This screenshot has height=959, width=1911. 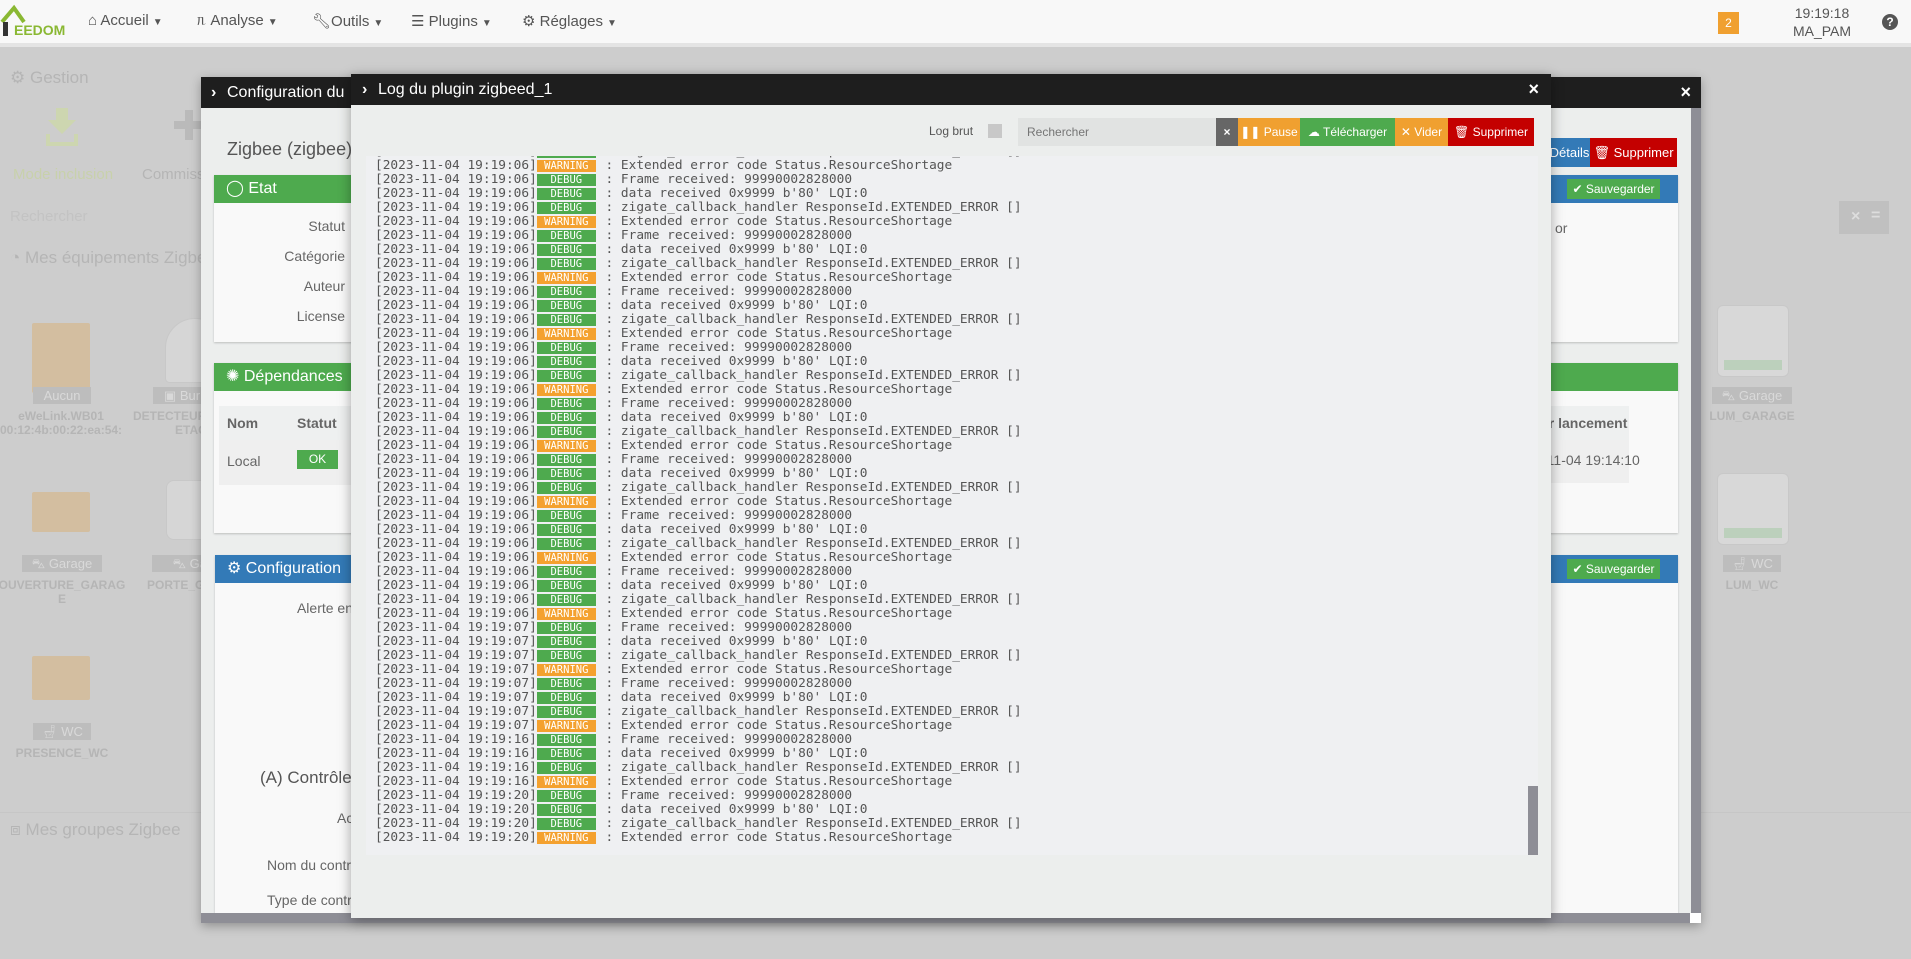 What do you see at coordinates (531, 21) in the screenshot?
I see `gear-icon: ⚙` at bounding box center [531, 21].